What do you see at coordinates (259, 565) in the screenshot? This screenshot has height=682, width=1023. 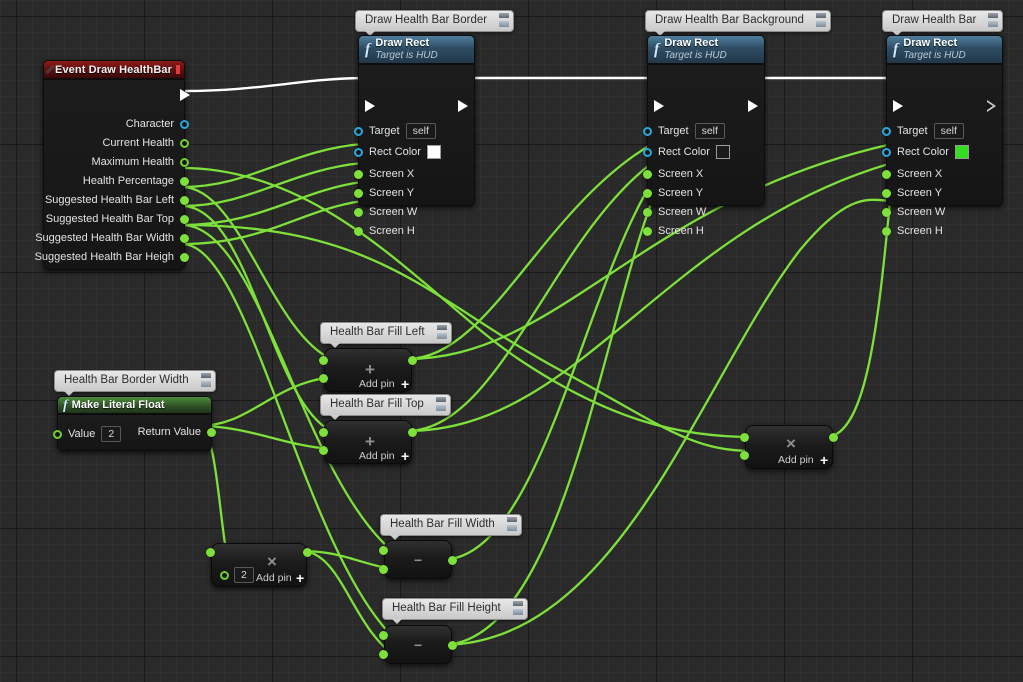 I see `node-multiply-border-width: × Add pin + 2` at bounding box center [259, 565].